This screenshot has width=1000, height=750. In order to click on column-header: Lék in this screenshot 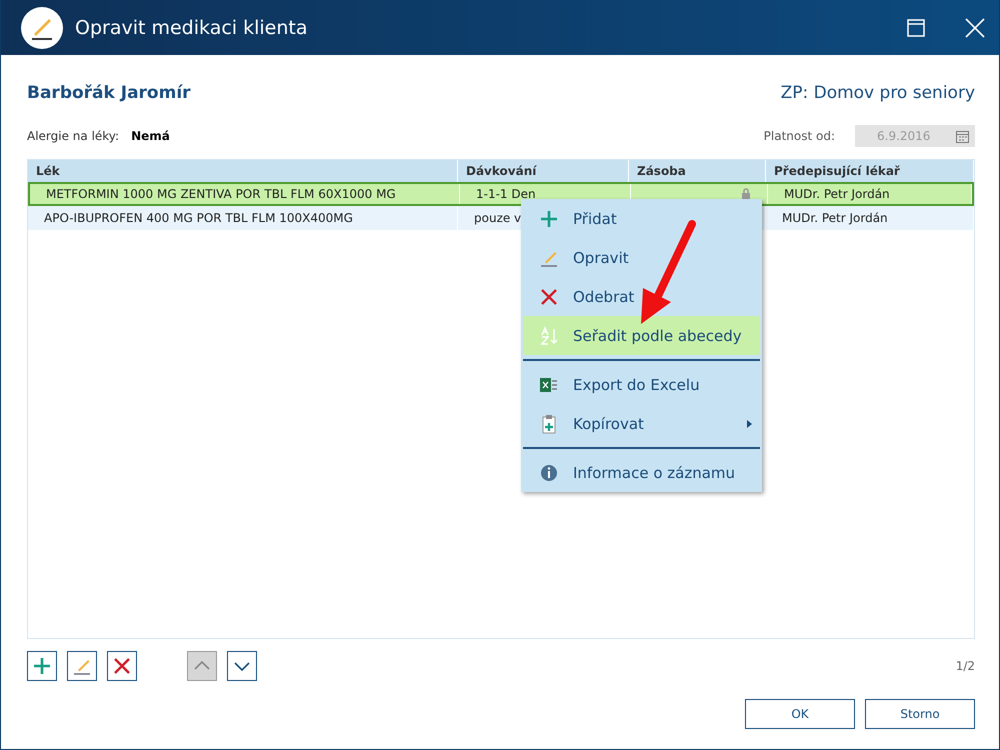, I will do `click(243, 171)`.